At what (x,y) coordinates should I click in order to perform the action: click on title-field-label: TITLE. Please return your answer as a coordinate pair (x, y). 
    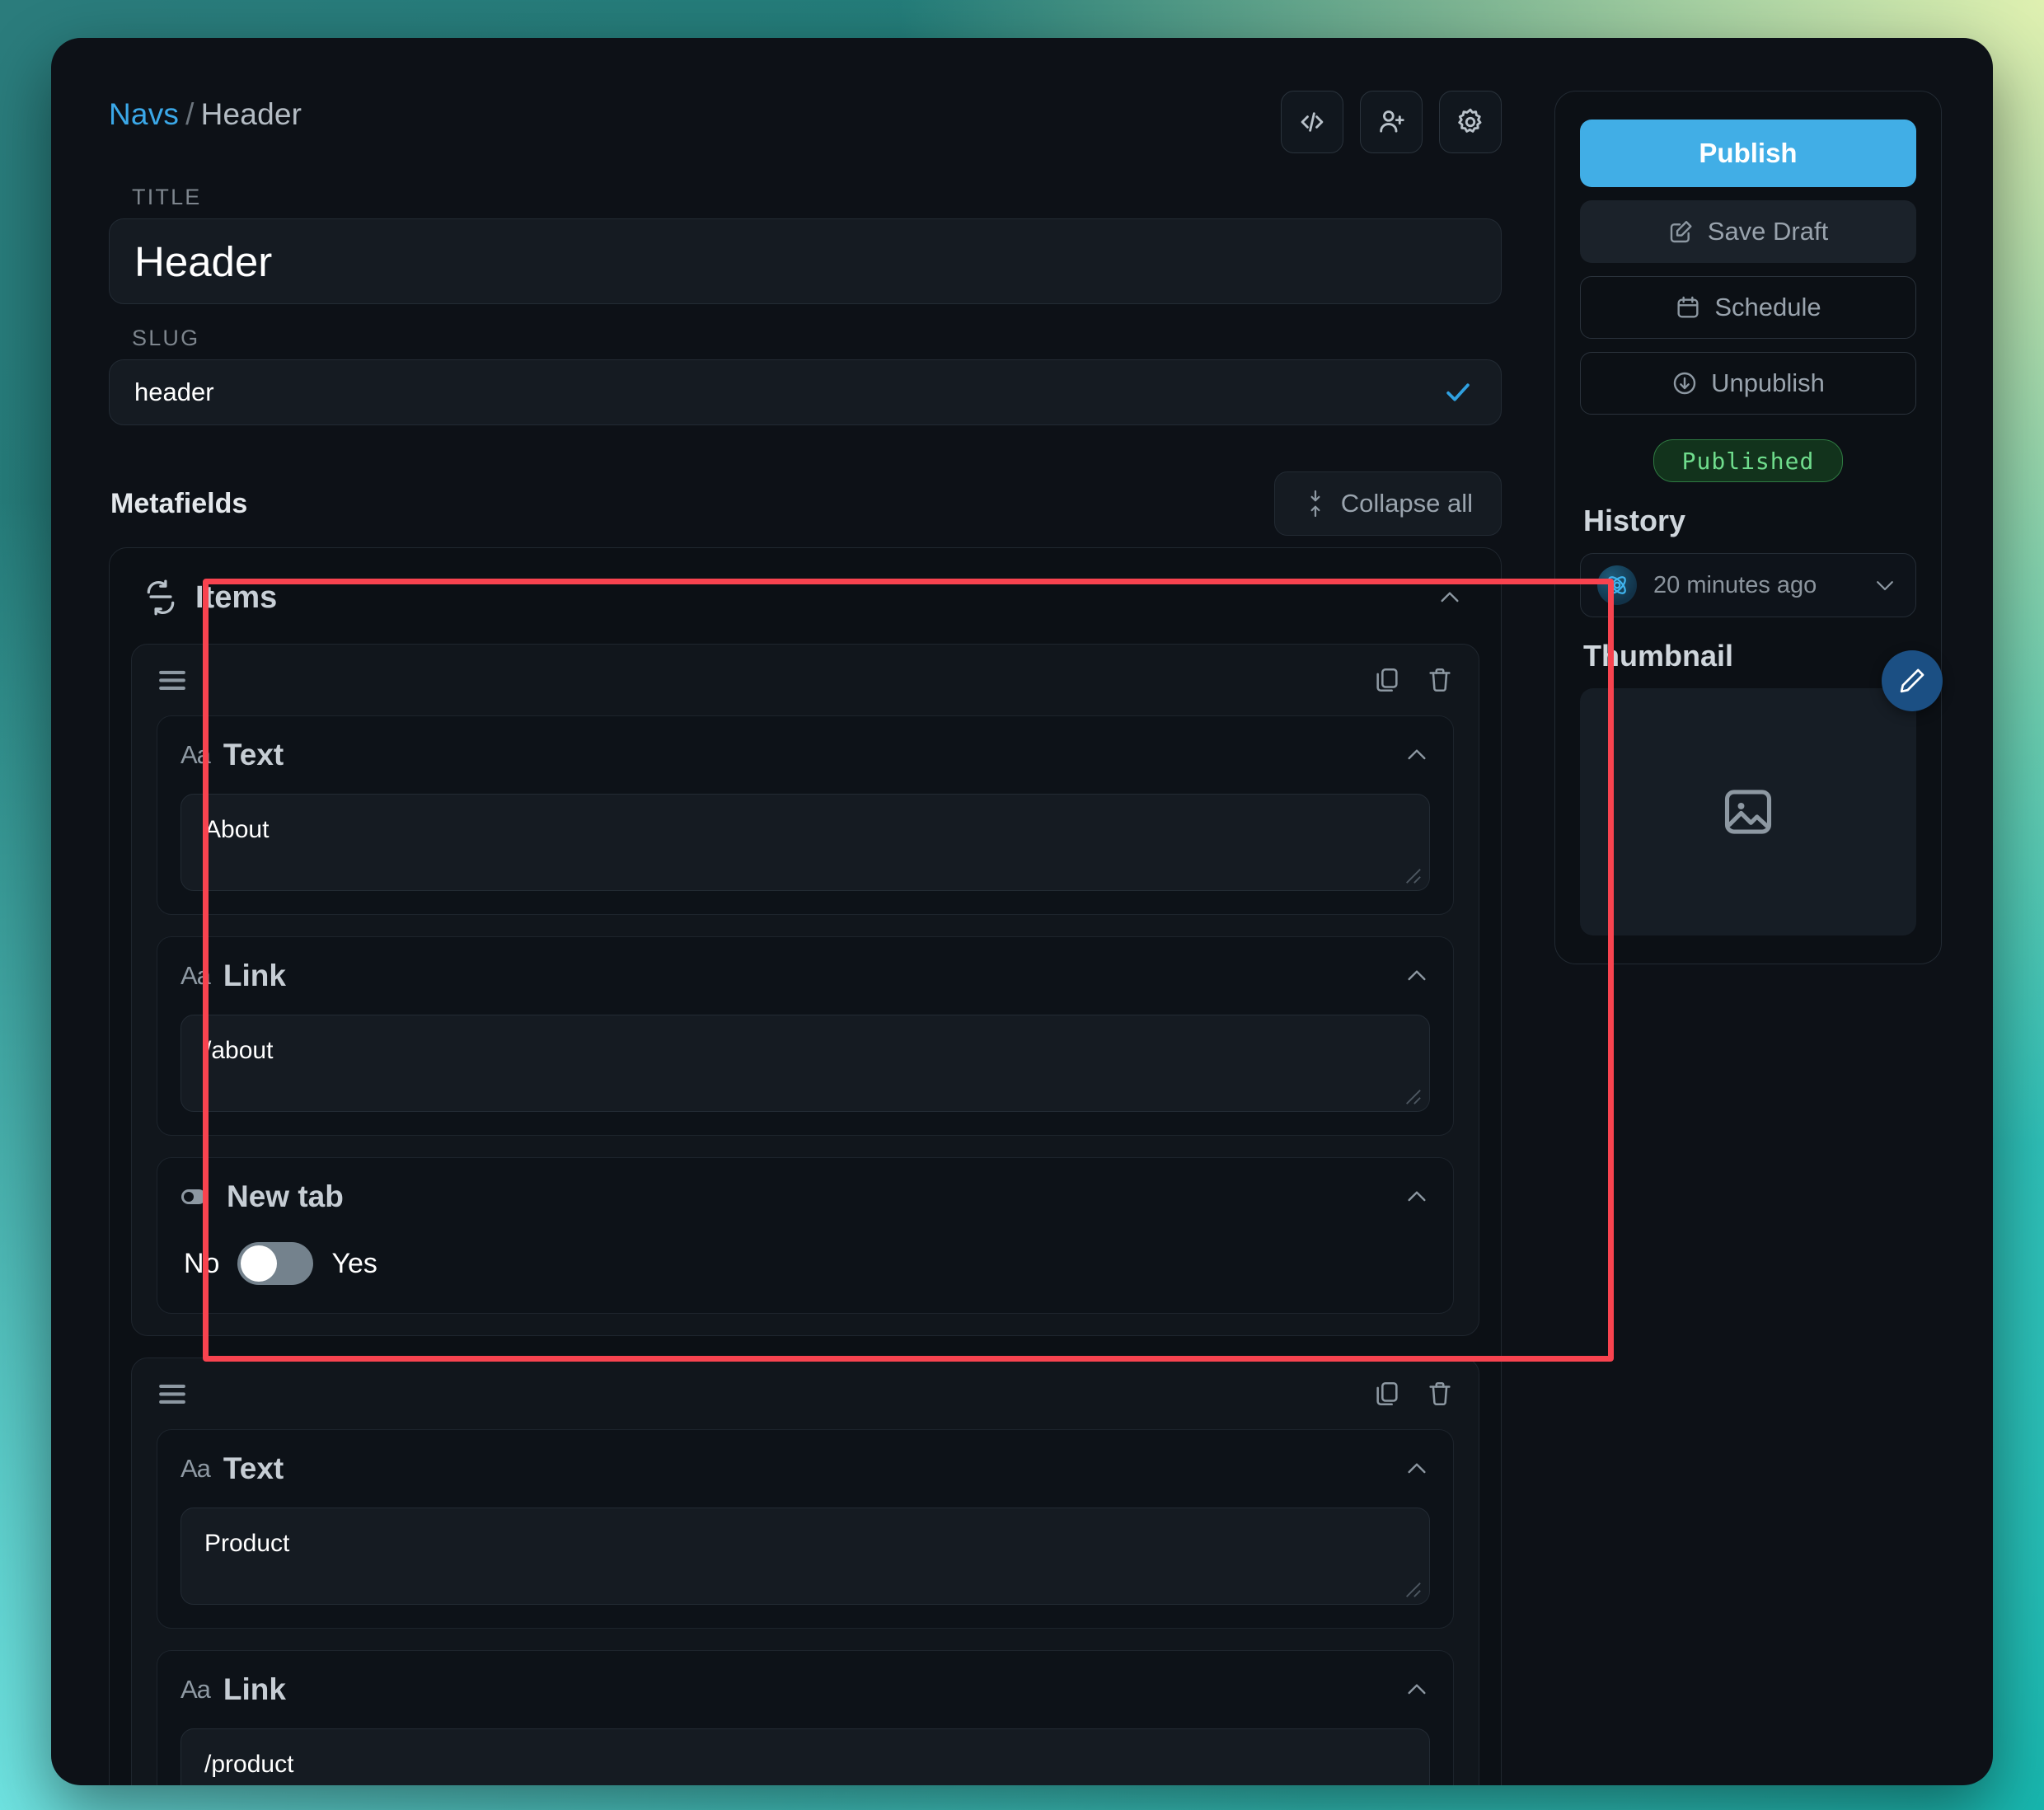
    Looking at the image, I should click on (167, 197).